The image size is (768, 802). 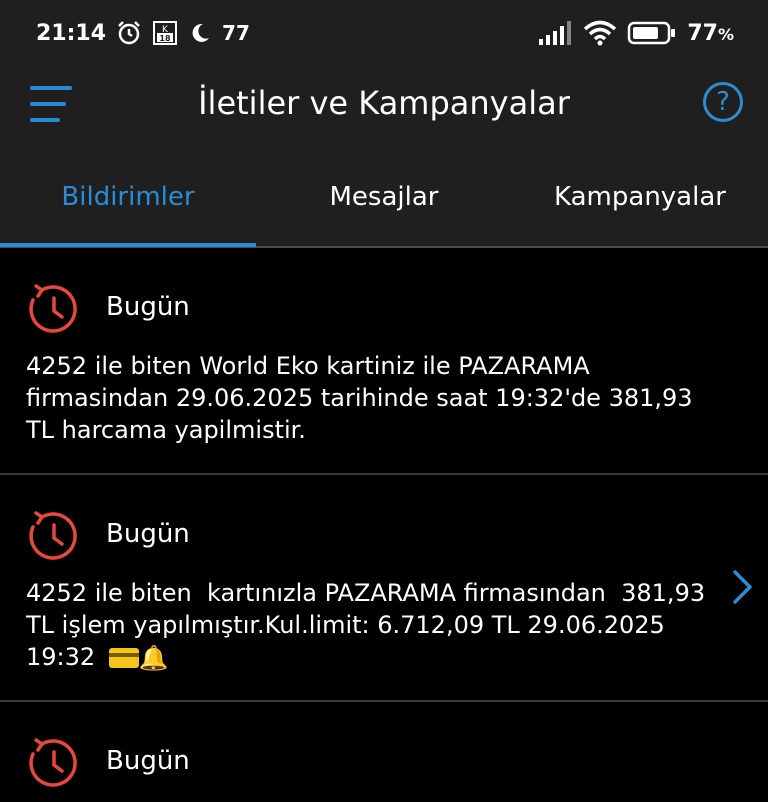 I want to click on signal-icon, so click(x=555, y=33).